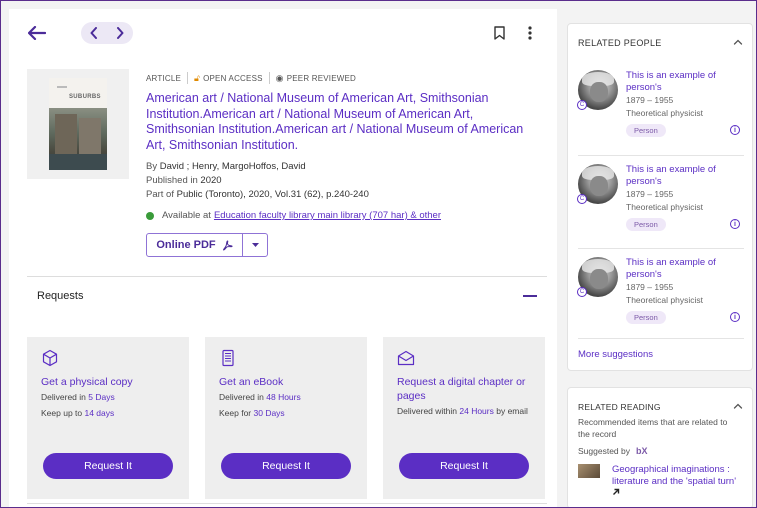  Describe the element at coordinates (233, 166) in the screenshot. I see `authors-value: David ; Henry, MargoHoffos, David` at that location.